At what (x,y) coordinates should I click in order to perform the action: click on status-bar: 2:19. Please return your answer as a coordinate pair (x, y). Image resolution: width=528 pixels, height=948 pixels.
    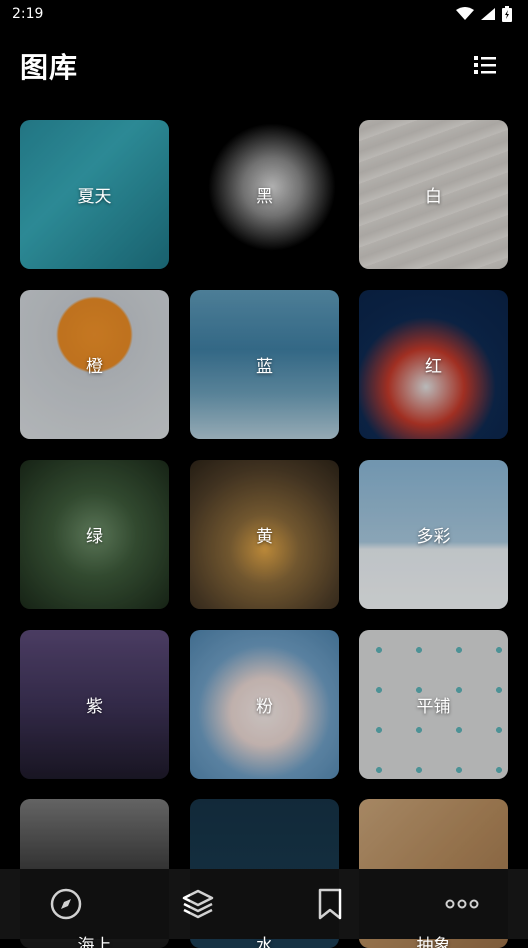
    Looking at the image, I should click on (264, 15).